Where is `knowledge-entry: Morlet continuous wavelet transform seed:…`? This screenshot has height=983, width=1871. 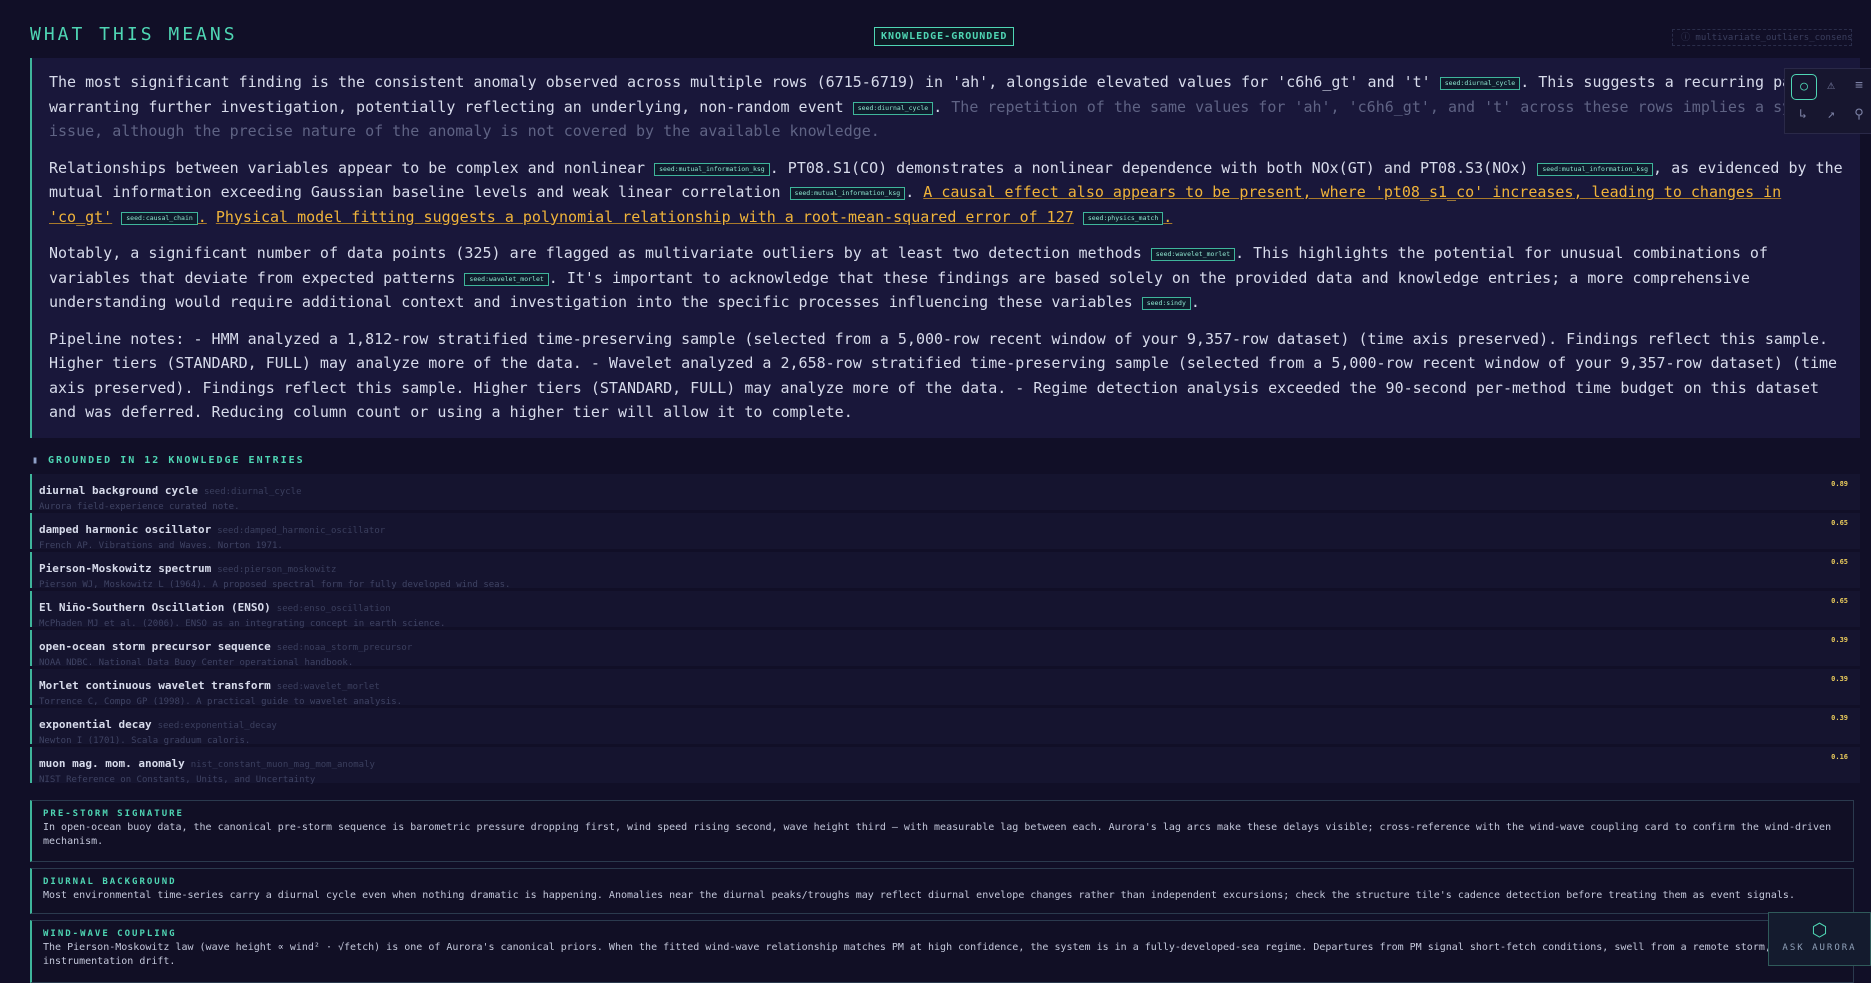 knowledge-entry: Morlet continuous wavelet transform seed:… is located at coordinates (945, 688).